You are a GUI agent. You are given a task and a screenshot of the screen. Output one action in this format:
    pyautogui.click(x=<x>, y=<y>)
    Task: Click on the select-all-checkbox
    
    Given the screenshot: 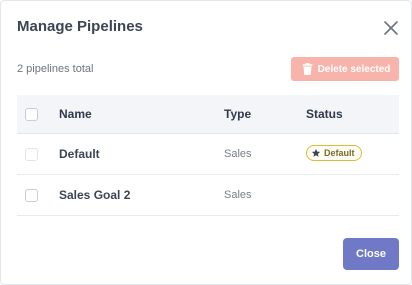 What is the action you would take?
    pyautogui.click(x=31, y=114)
    